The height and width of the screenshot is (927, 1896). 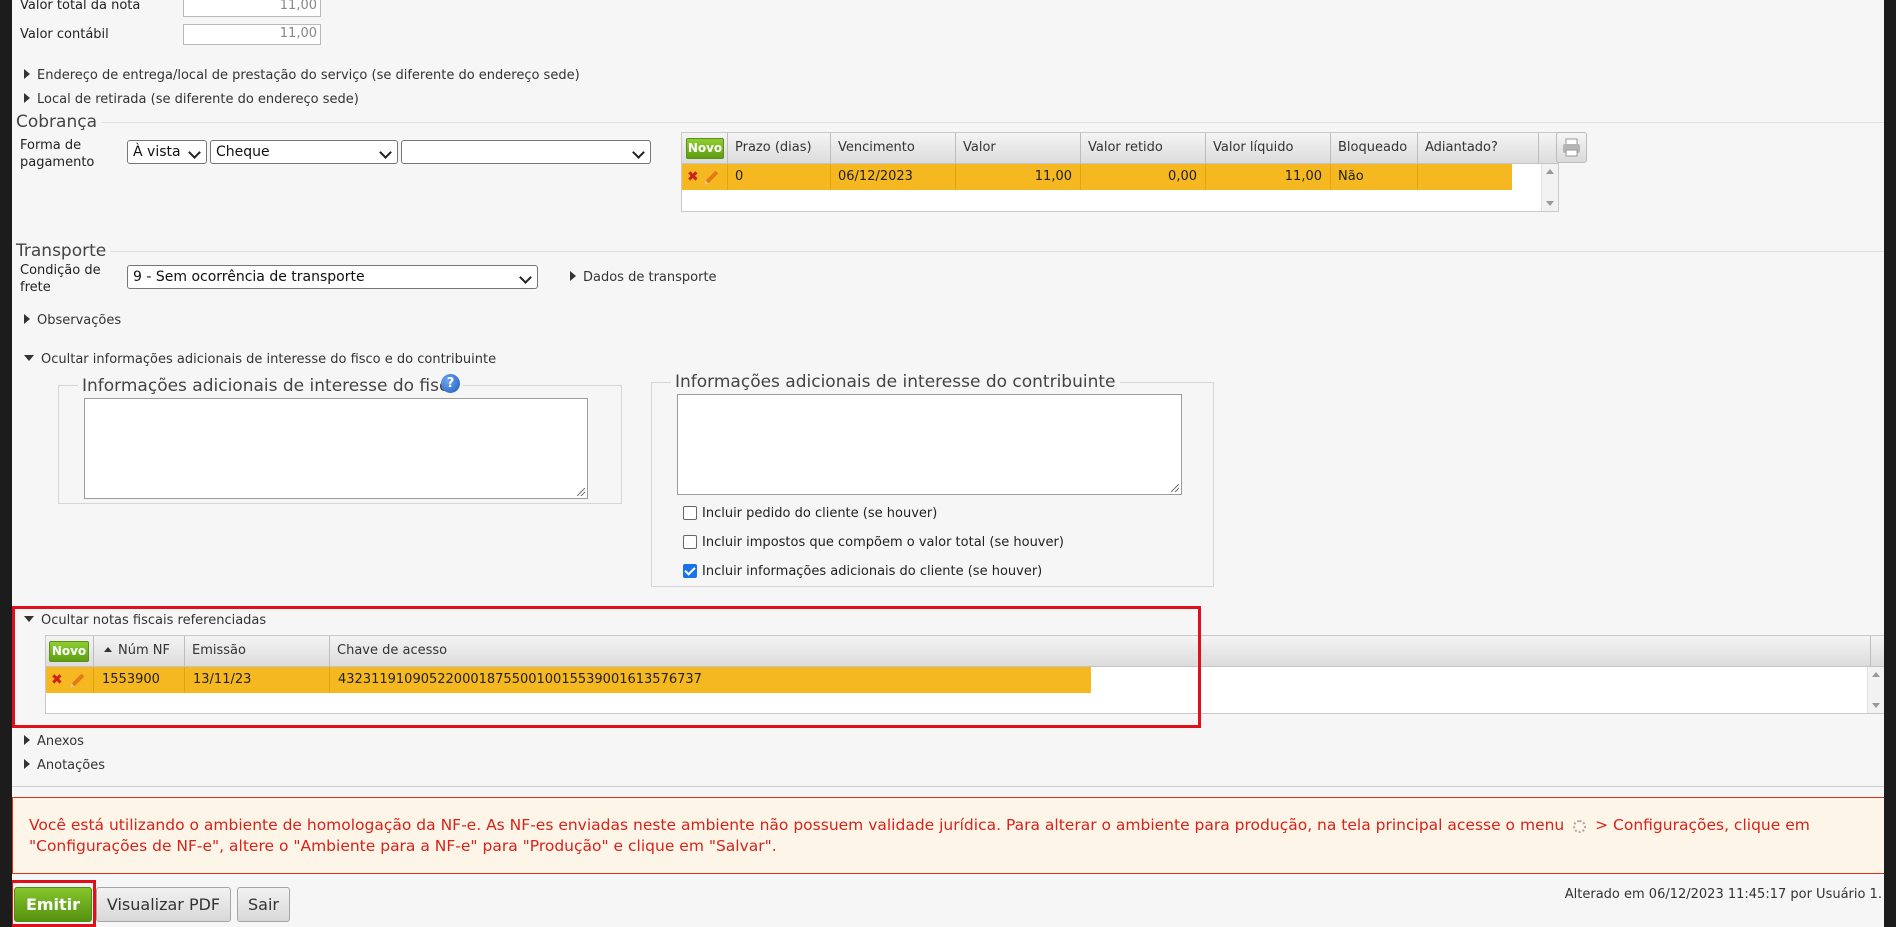 What do you see at coordinates (693, 177) in the screenshot?
I see `delete-icon: ✖` at bounding box center [693, 177].